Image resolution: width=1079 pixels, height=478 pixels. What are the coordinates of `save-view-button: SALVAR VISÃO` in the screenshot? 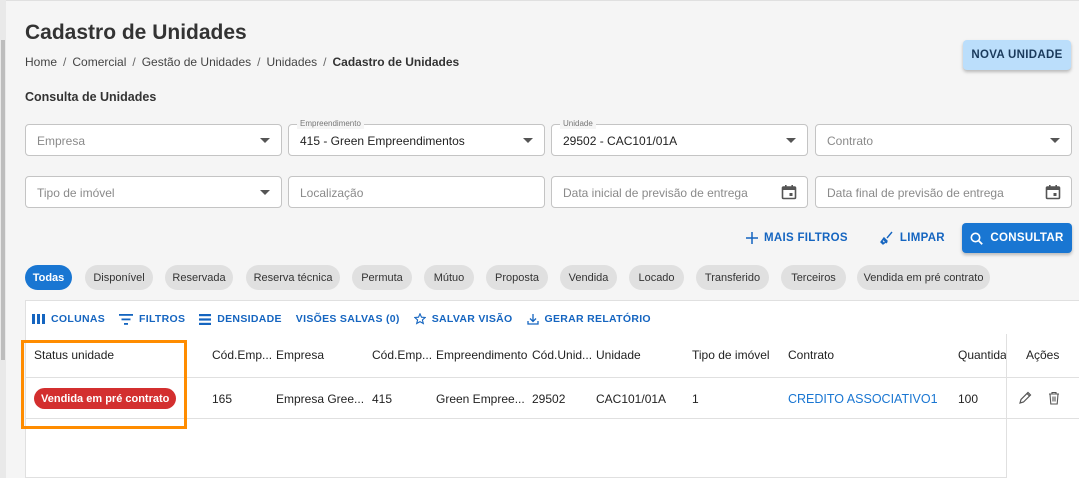 It's located at (463, 319).